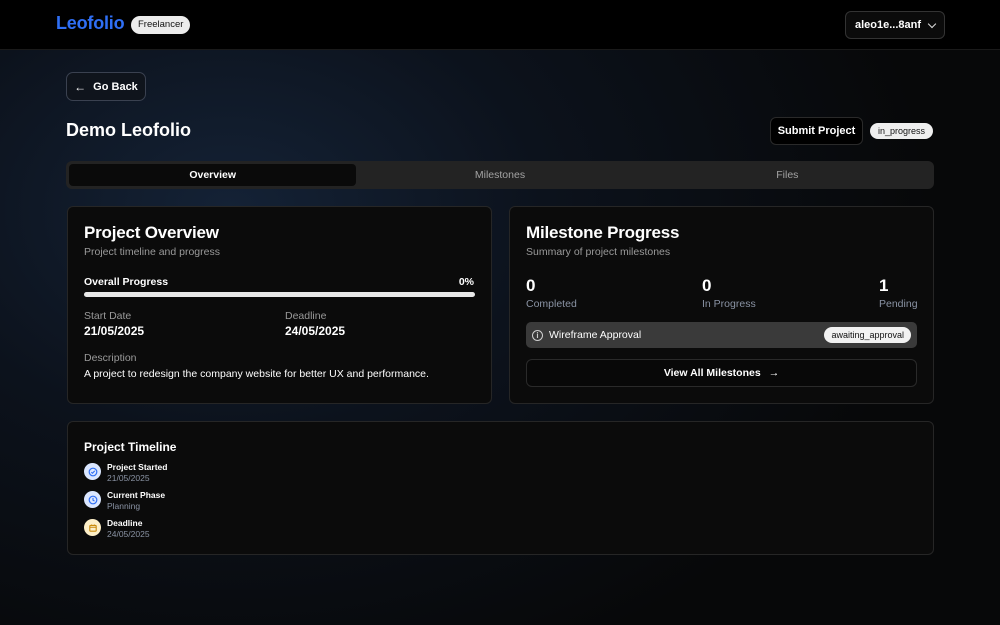 This screenshot has height=625, width=1000. Describe the element at coordinates (92, 527) in the screenshot. I see `calendar-icon` at that location.